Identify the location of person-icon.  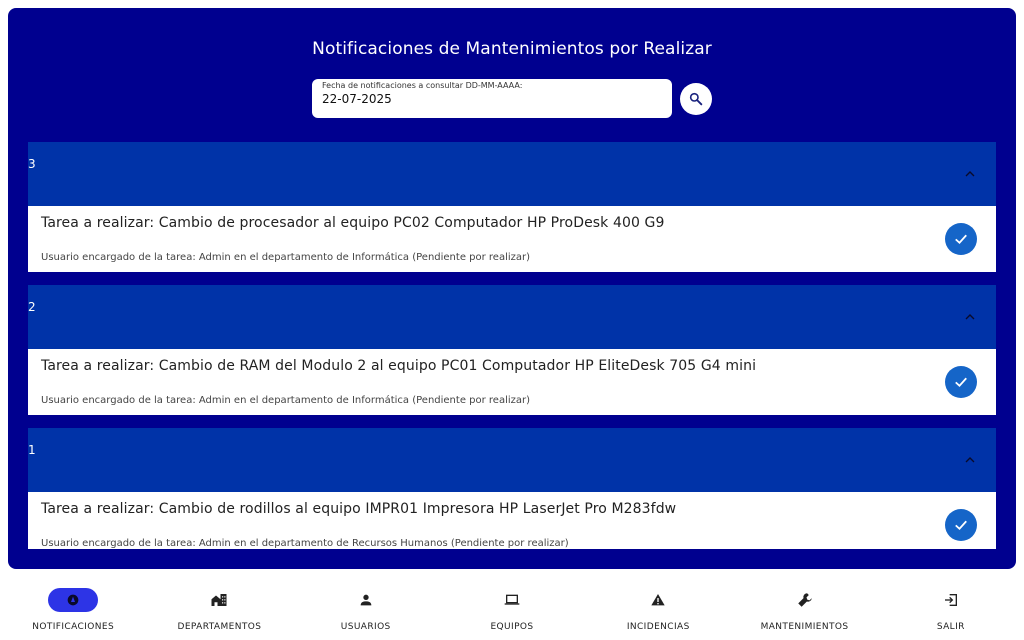
(366, 600).